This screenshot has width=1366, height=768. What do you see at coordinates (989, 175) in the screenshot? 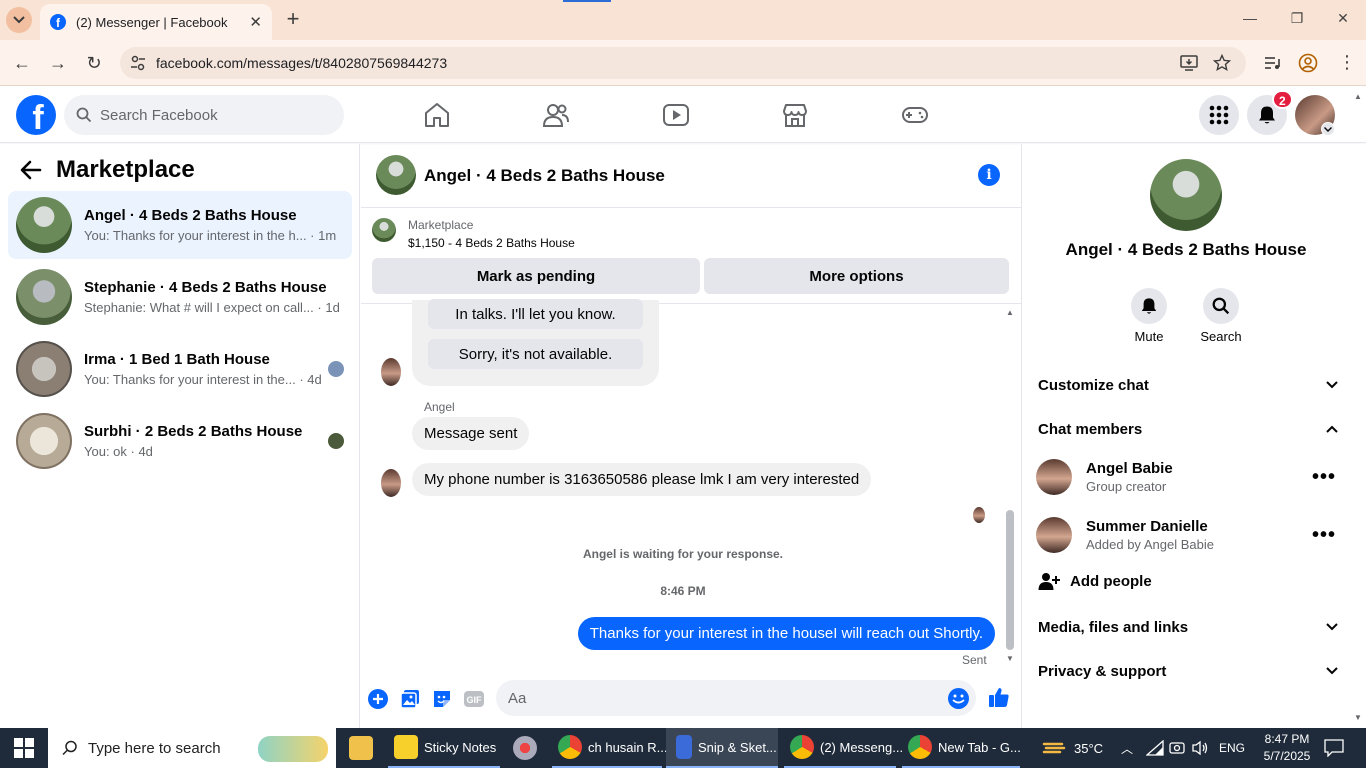
I see `info-icon: i` at bounding box center [989, 175].